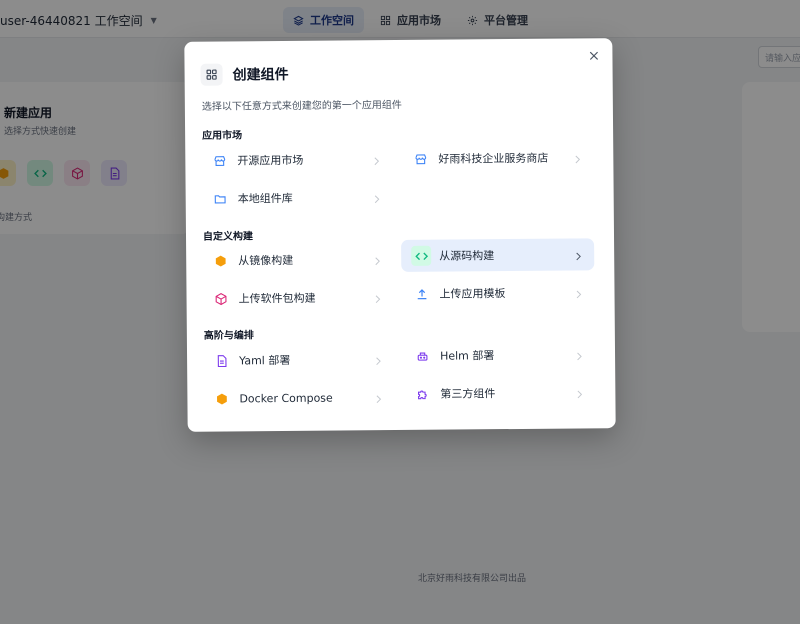  I want to click on option-third-party: 第三方组件, so click(498, 393).